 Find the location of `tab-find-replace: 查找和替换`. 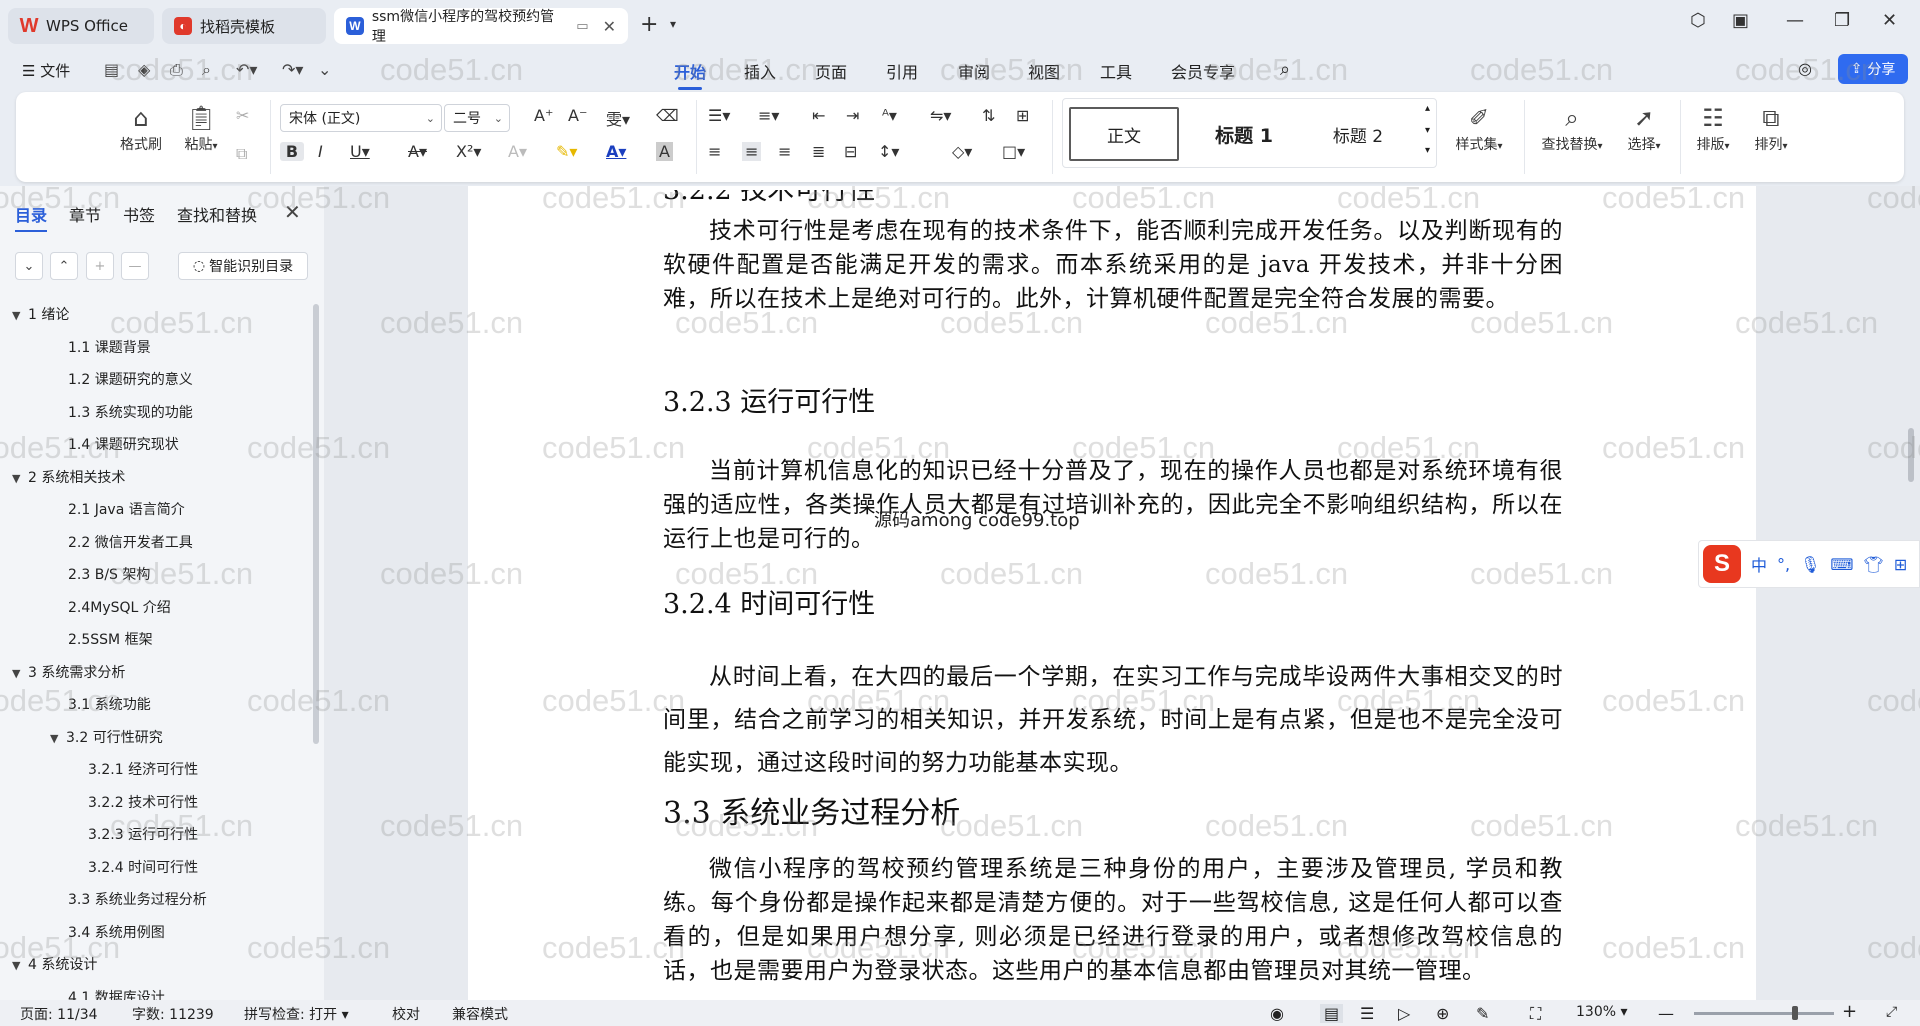

tab-find-replace: 查找和替换 is located at coordinates (217, 217).